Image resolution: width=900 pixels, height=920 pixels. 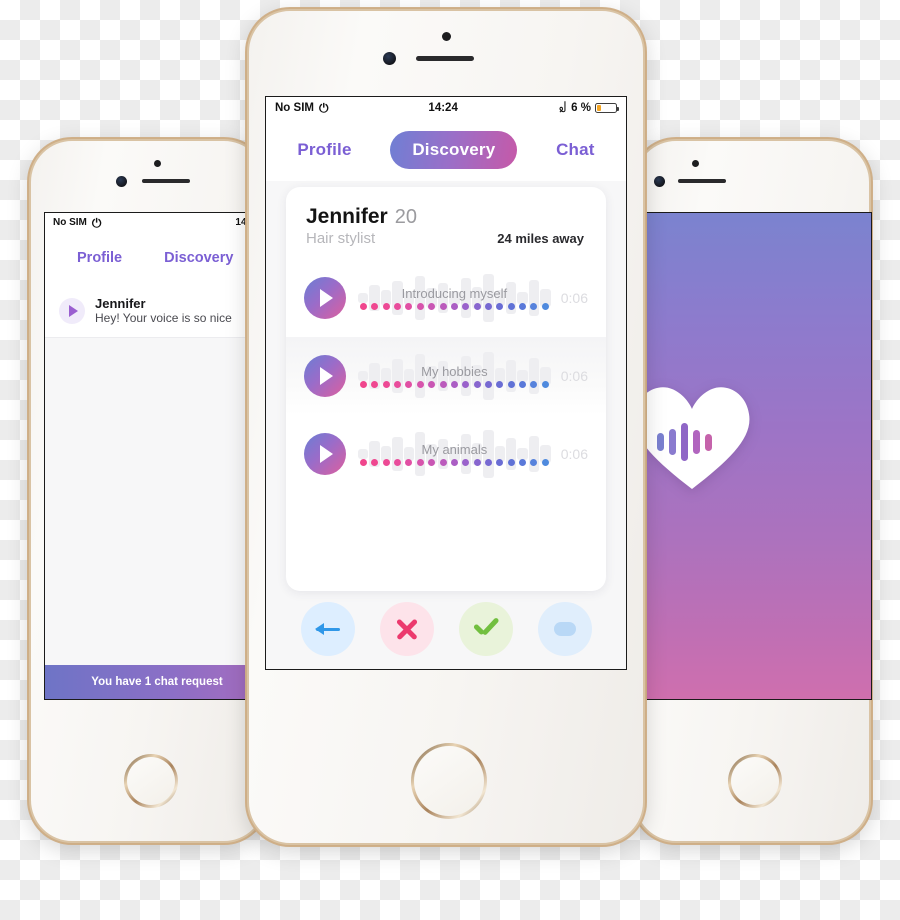 What do you see at coordinates (163, 318) in the screenshot?
I see `chat-item-message: Hey! Your voice is so nice` at bounding box center [163, 318].